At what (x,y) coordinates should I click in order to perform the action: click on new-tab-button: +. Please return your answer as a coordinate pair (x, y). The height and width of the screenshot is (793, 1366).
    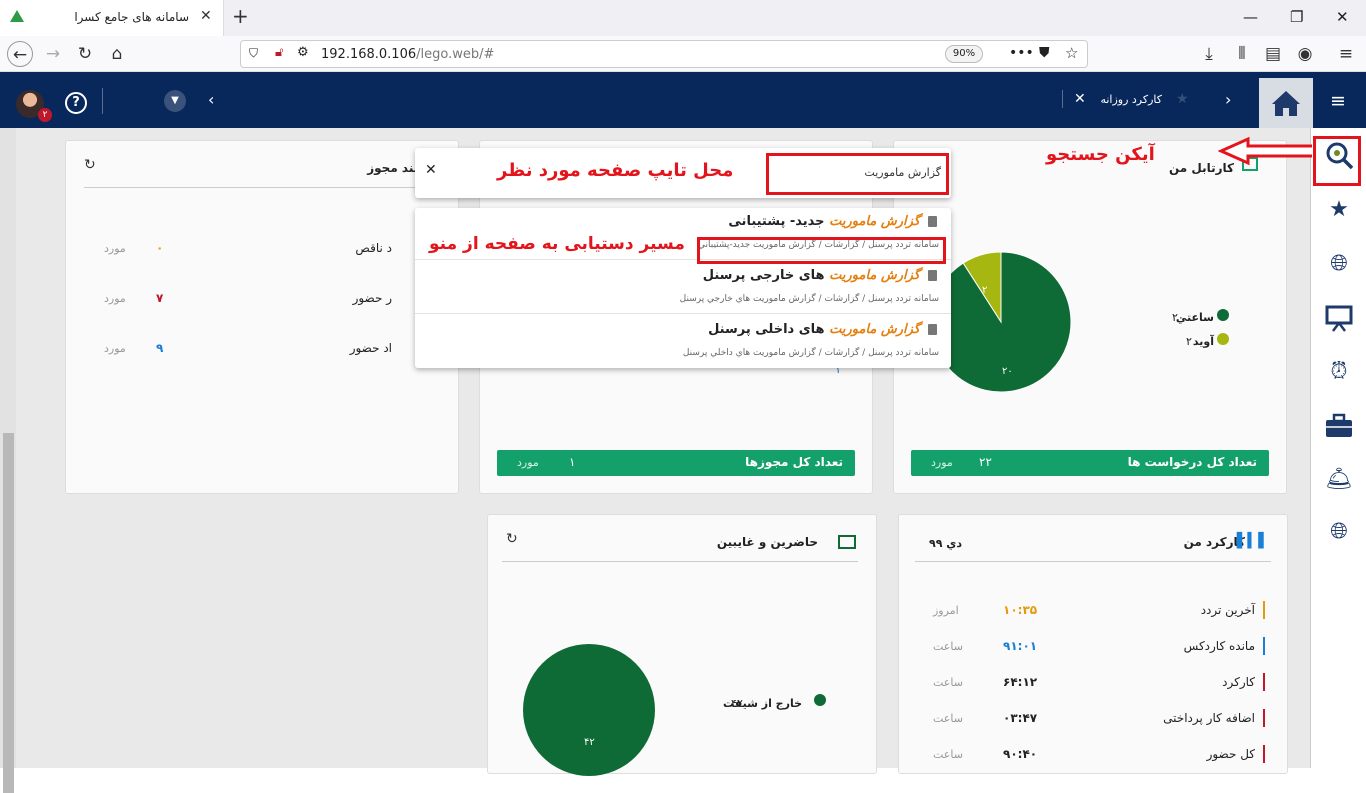
    Looking at the image, I should click on (240, 16).